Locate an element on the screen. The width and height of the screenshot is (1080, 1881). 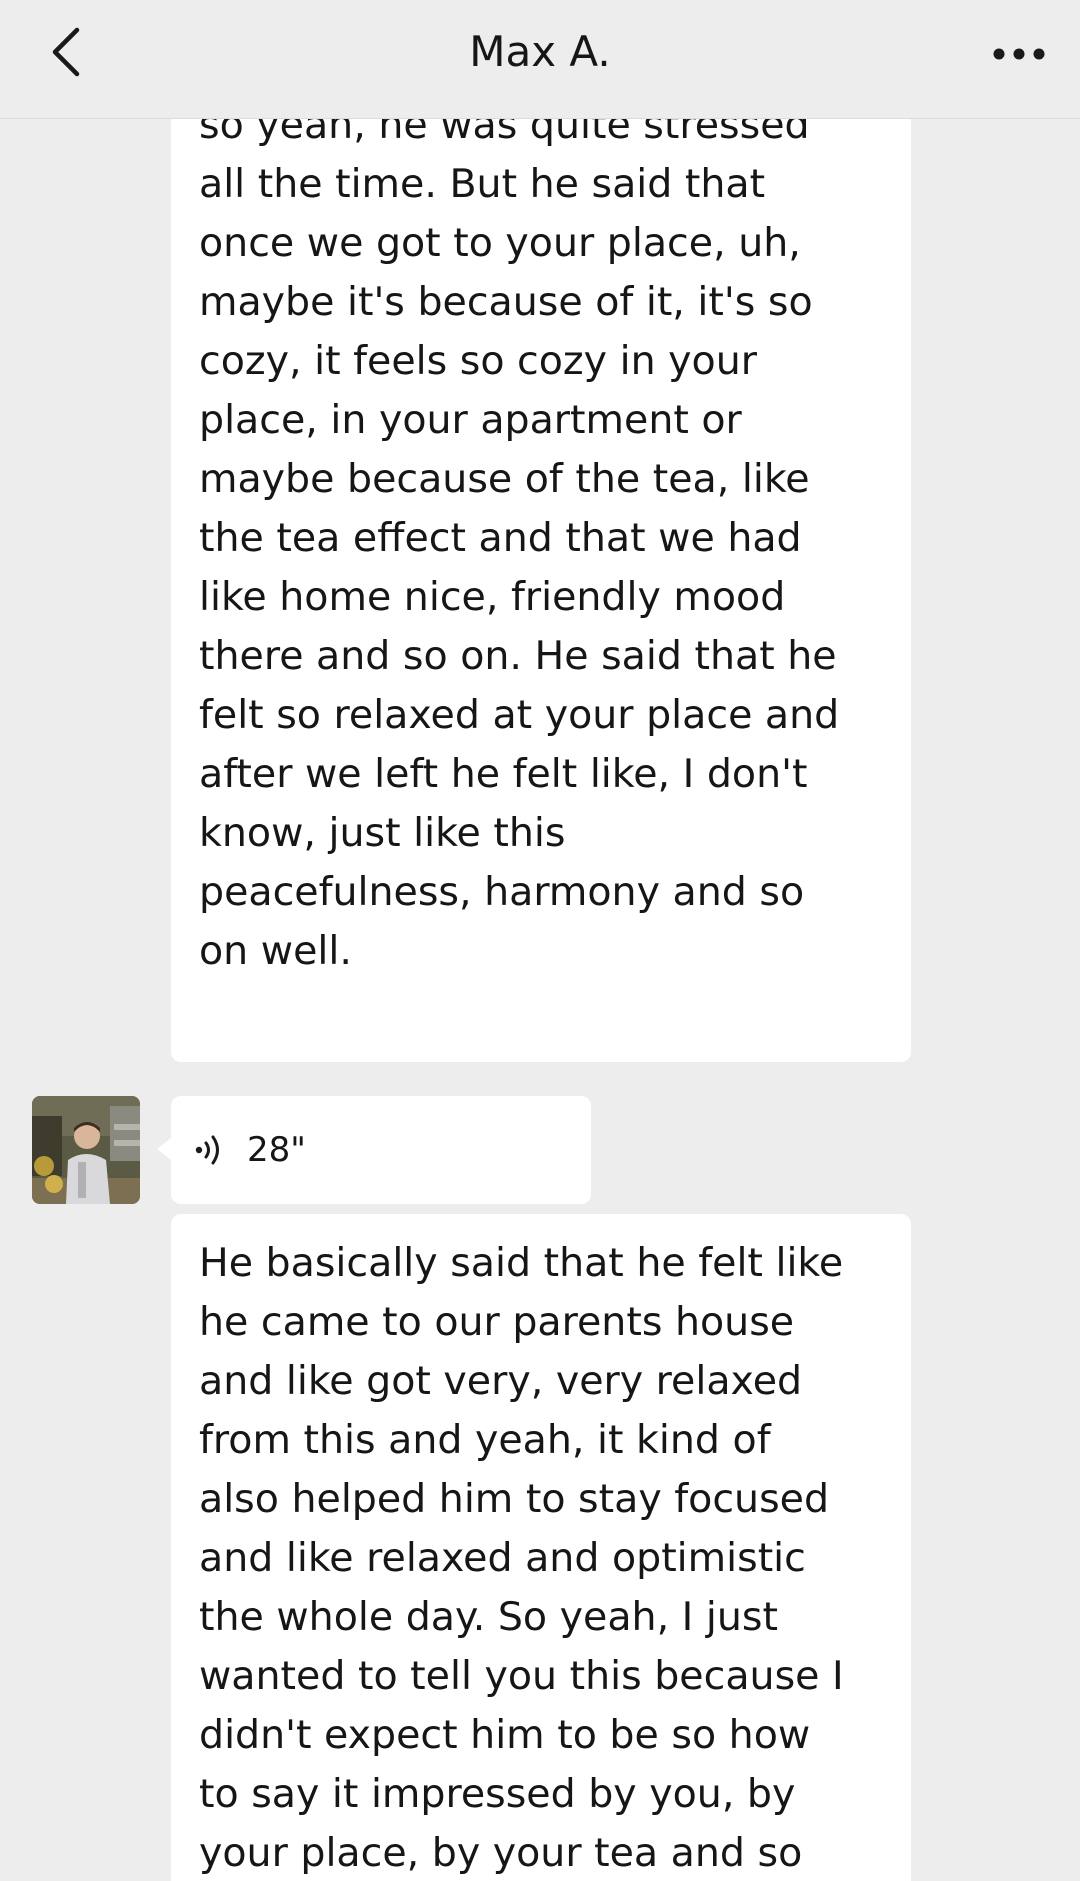
avatar is located at coordinates (86, 1150).